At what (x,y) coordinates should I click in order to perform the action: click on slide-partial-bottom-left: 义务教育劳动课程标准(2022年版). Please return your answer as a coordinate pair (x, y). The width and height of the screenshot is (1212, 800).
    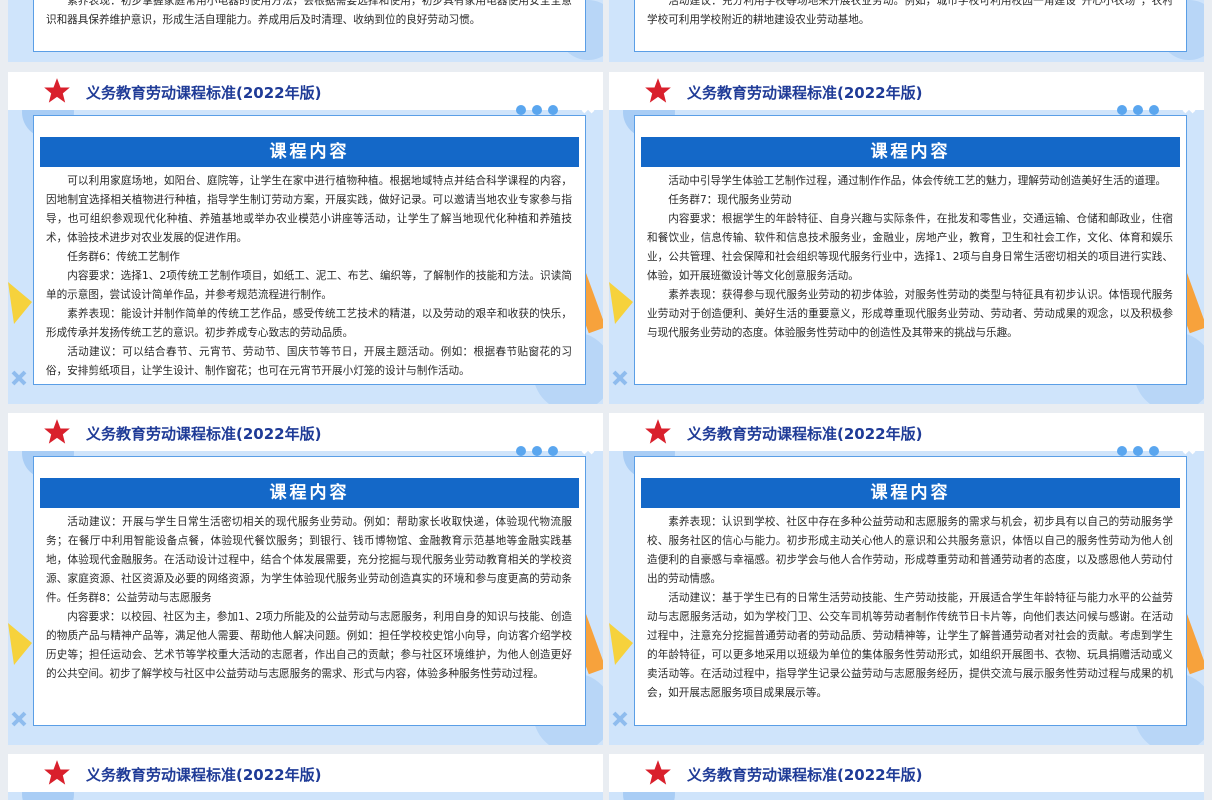
    Looking at the image, I should click on (305, 777).